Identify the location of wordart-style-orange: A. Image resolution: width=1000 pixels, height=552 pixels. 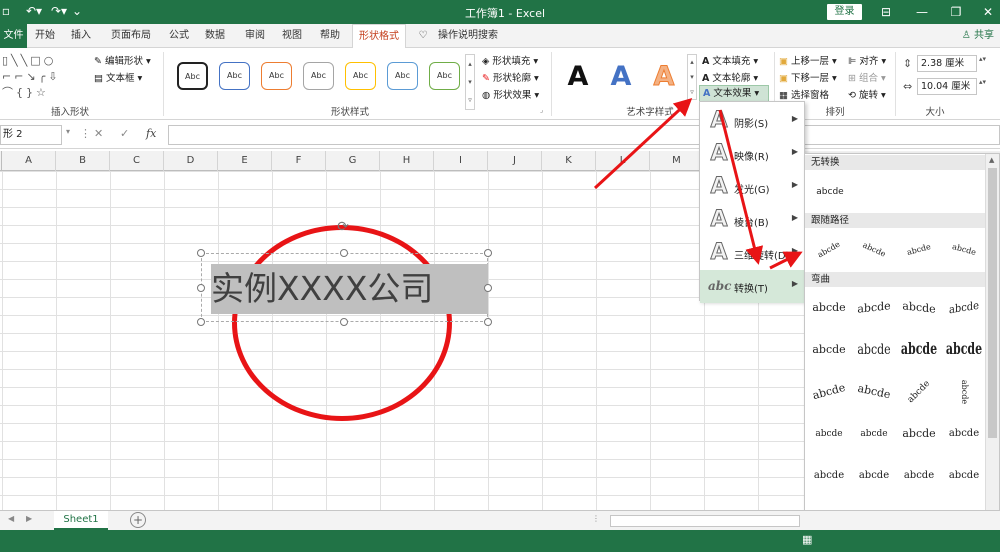
(664, 77).